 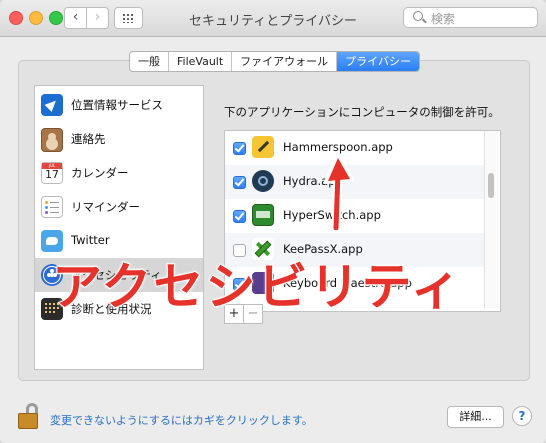 What do you see at coordinates (339, 191) in the screenshot?
I see `annotation-arrow` at bounding box center [339, 191].